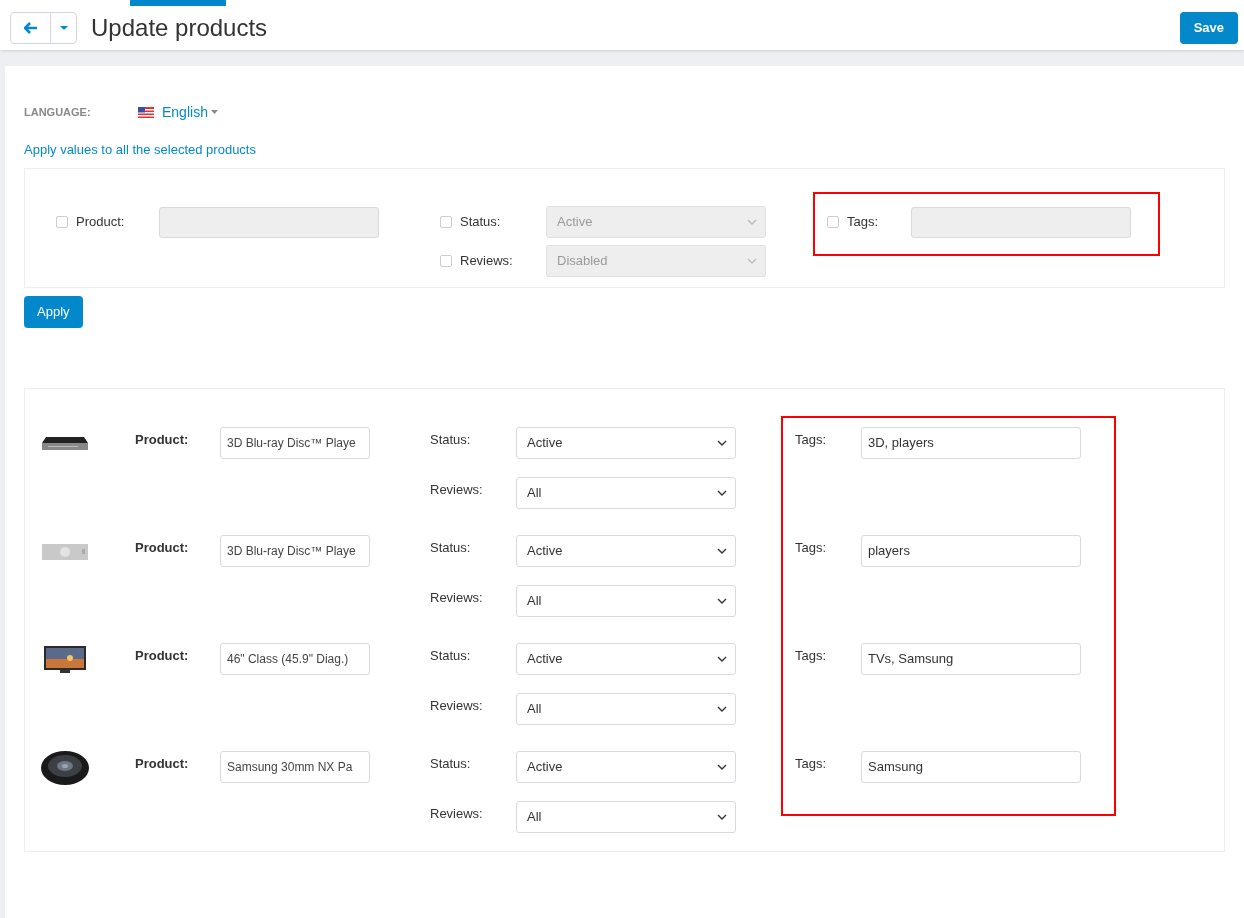 The width and height of the screenshot is (1244, 918). What do you see at coordinates (295, 658) in the screenshot?
I see `input-field: 46" Class (45.9" Diag.)` at bounding box center [295, 658].